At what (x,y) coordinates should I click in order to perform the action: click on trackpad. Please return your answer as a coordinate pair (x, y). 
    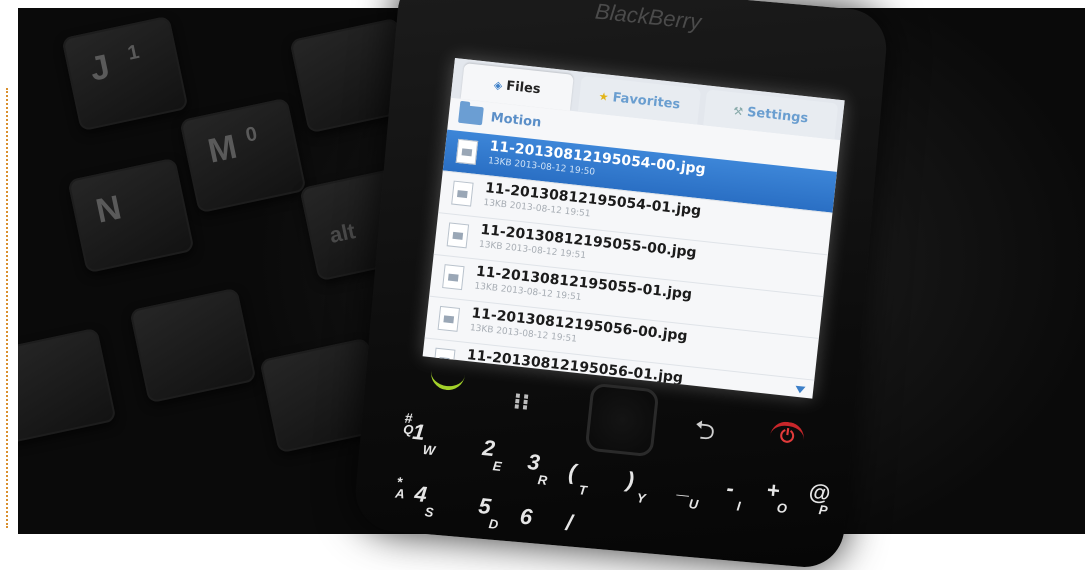
    Looking at the image, I should click on (622, 420).